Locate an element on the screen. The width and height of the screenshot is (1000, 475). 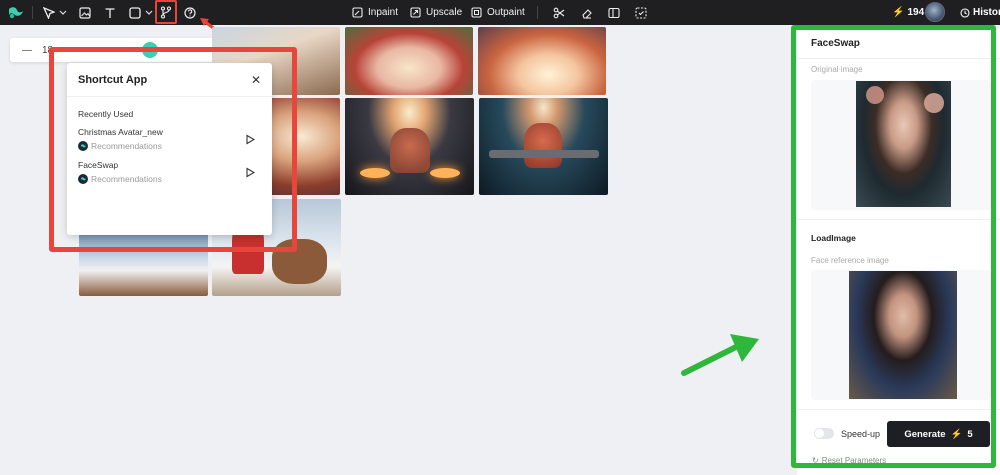
crop-select-icon is located at coordinates (641, 12).